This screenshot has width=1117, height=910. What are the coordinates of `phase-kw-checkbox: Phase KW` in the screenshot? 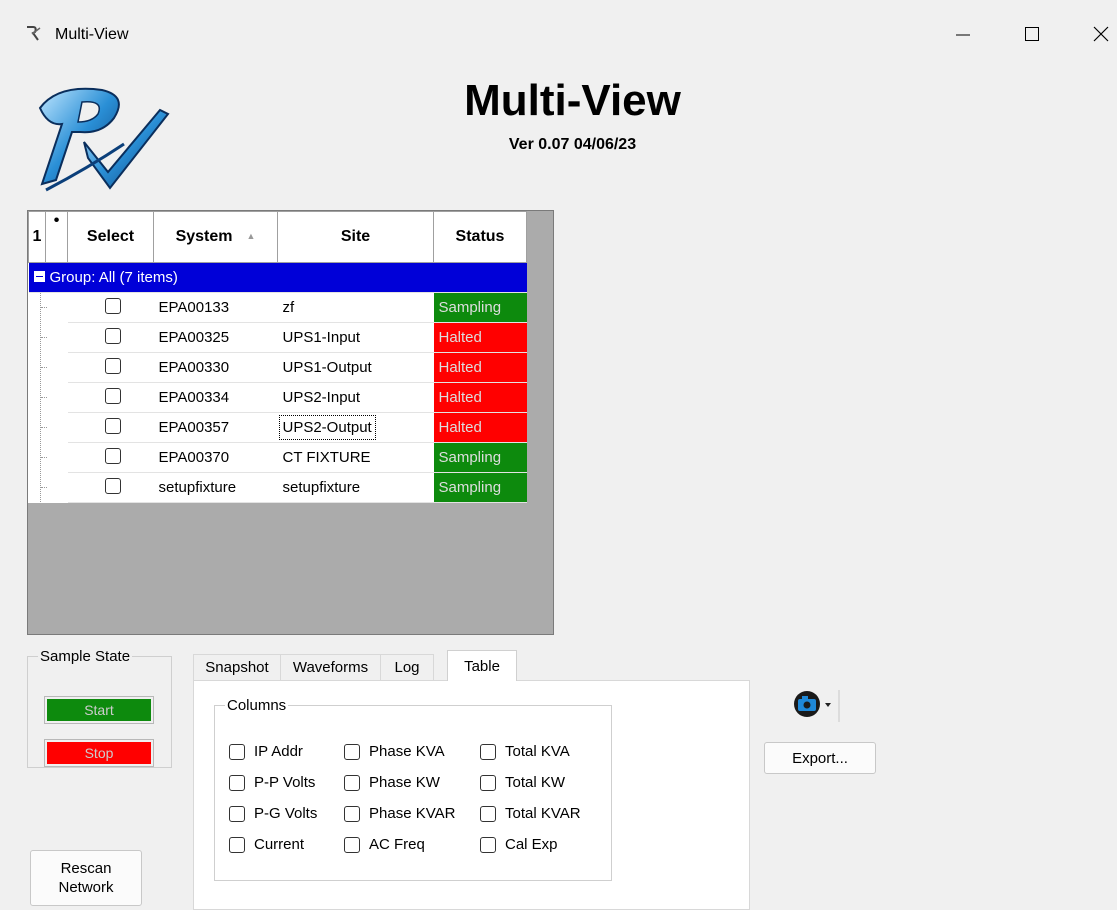 It's located at (392, 782).